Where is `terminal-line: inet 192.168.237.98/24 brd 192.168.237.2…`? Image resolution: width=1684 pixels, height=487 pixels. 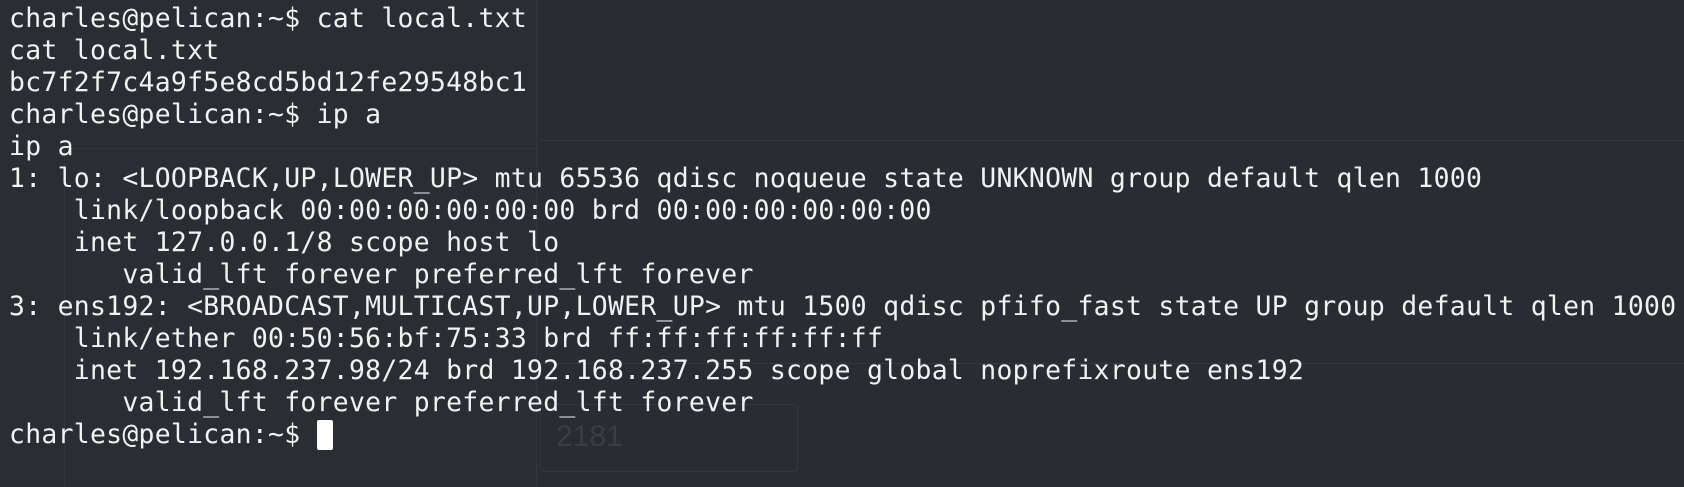
terminal-line: inet 192.168.237.98/24 brd 192.168.237.2… is located at coordinates (657, 370).